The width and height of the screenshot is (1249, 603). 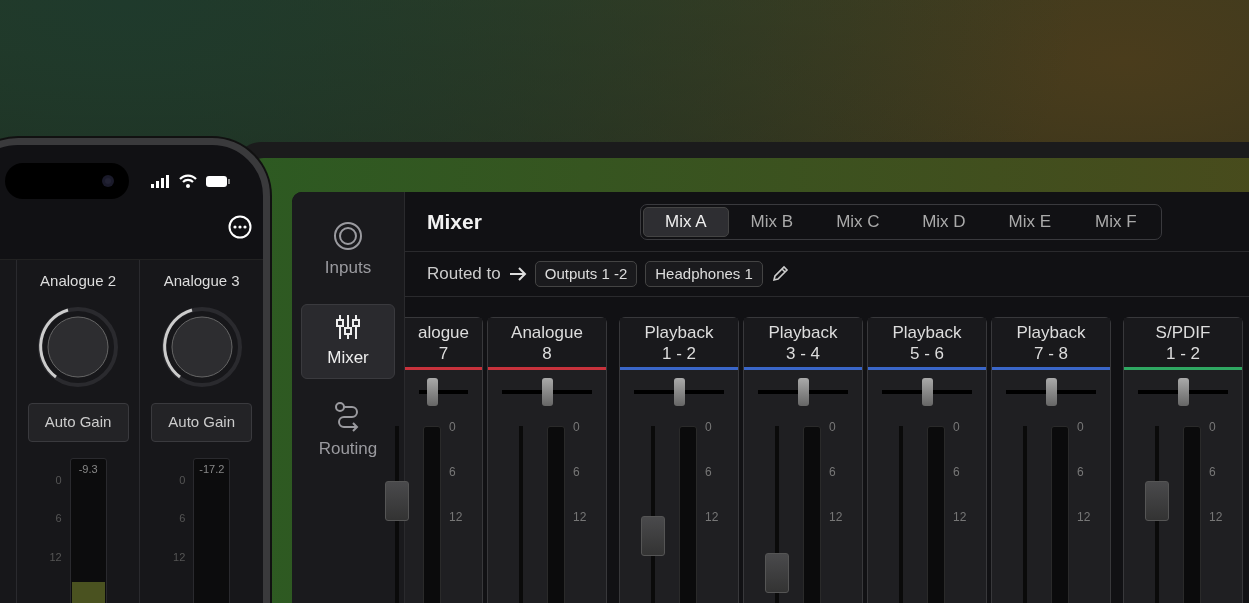 What do you see at coordinates (943, 221) in the screenshot?
I see `mix-tab: Mix D` at bounding box center [943, 221].